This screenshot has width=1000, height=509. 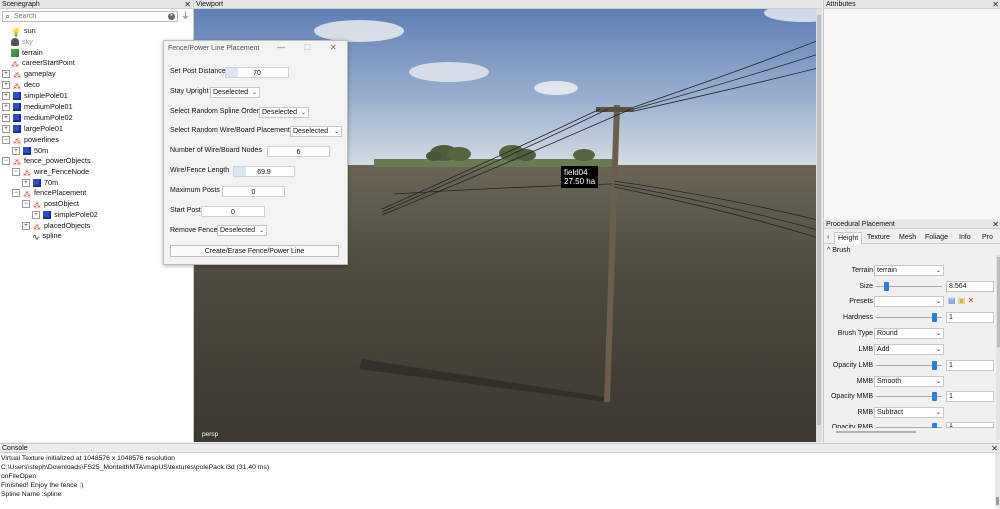 What do you see at coordinates (298, 151) in the screenshot?
I see `wire-board-nodes-input: 6` at bounding box center [298, 151].